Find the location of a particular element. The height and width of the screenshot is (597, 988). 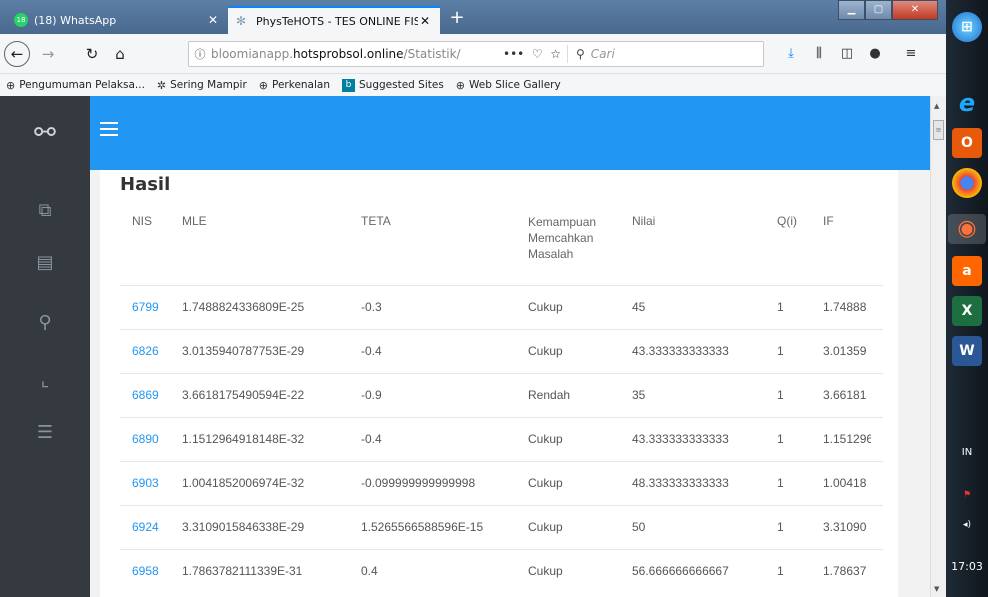

cell-teta: -0.4 is located at coordinates (444, 438).